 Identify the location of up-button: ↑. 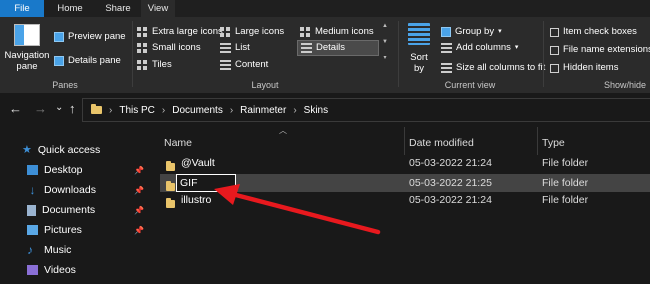
(72, 109).